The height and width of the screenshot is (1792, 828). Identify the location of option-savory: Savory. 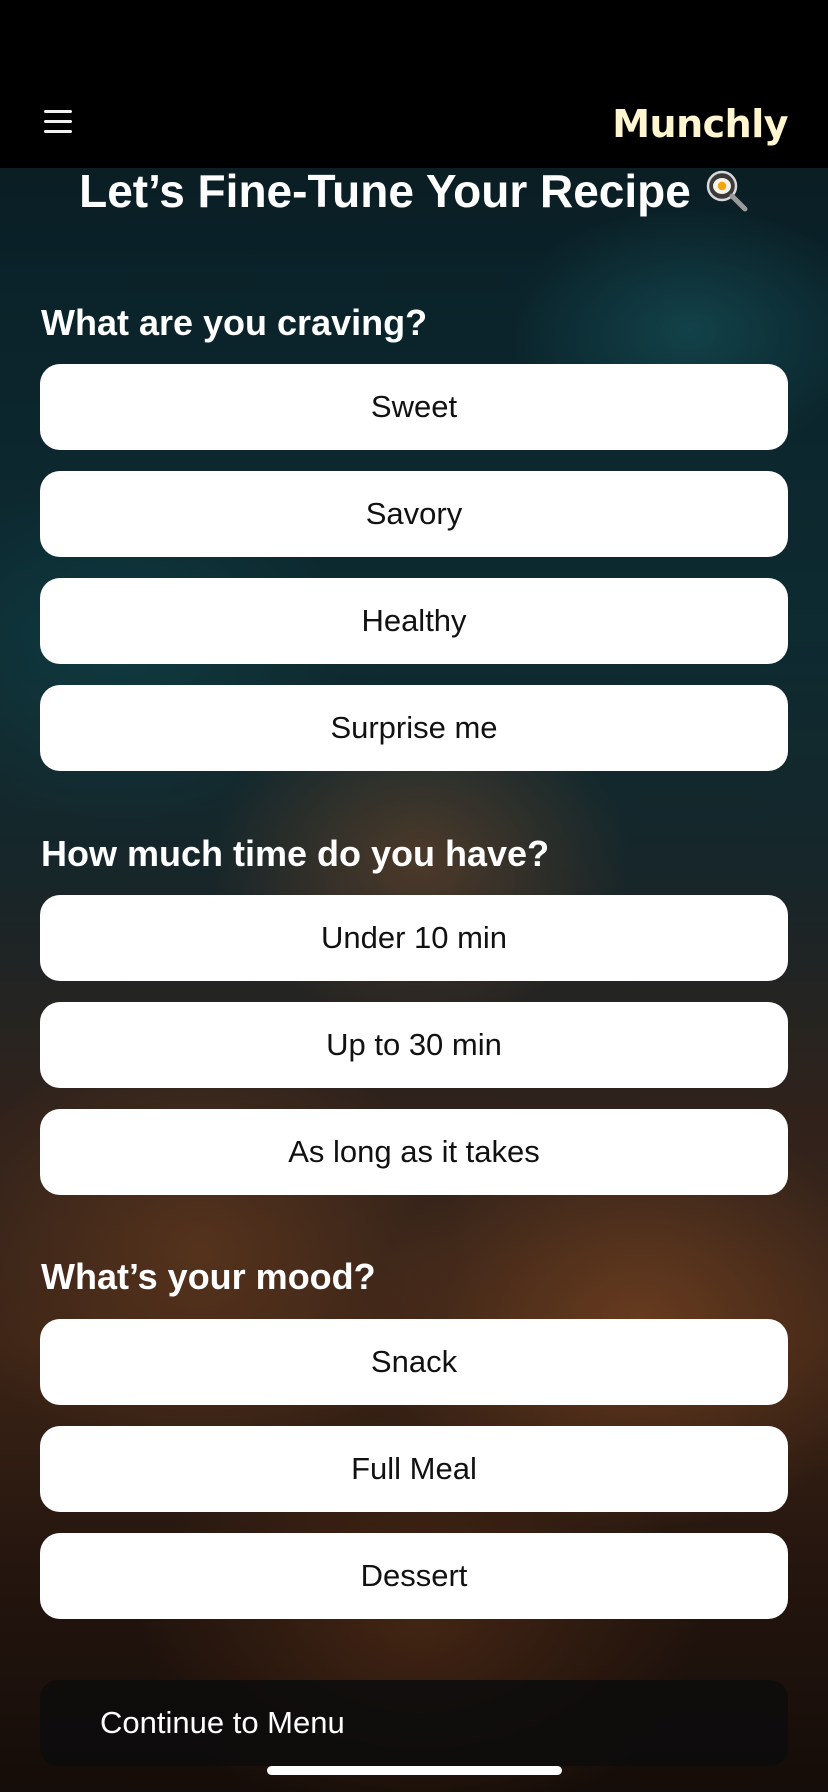
(414, 514).